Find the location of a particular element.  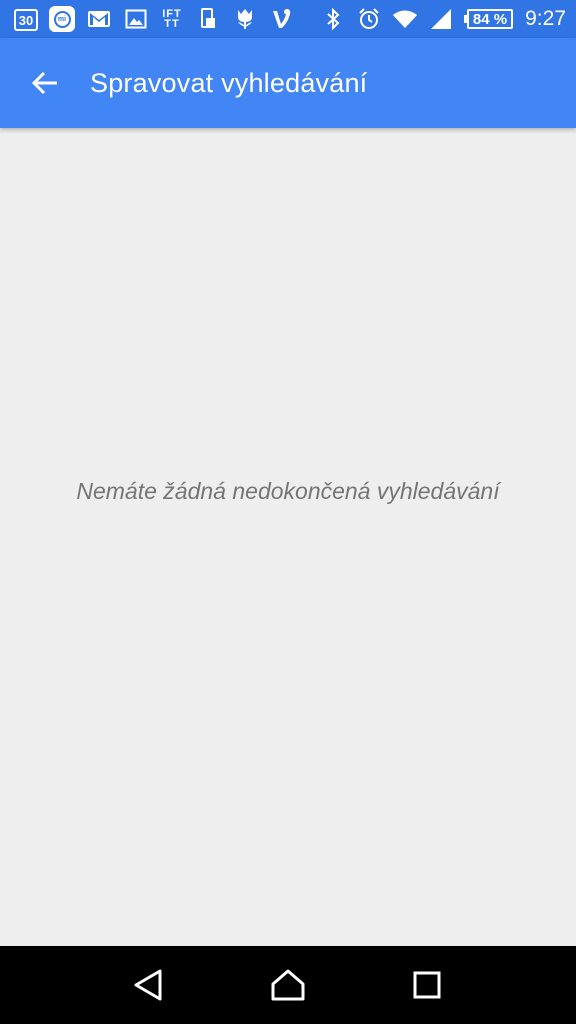

alarm-icon is located at coordinates (369, 19).